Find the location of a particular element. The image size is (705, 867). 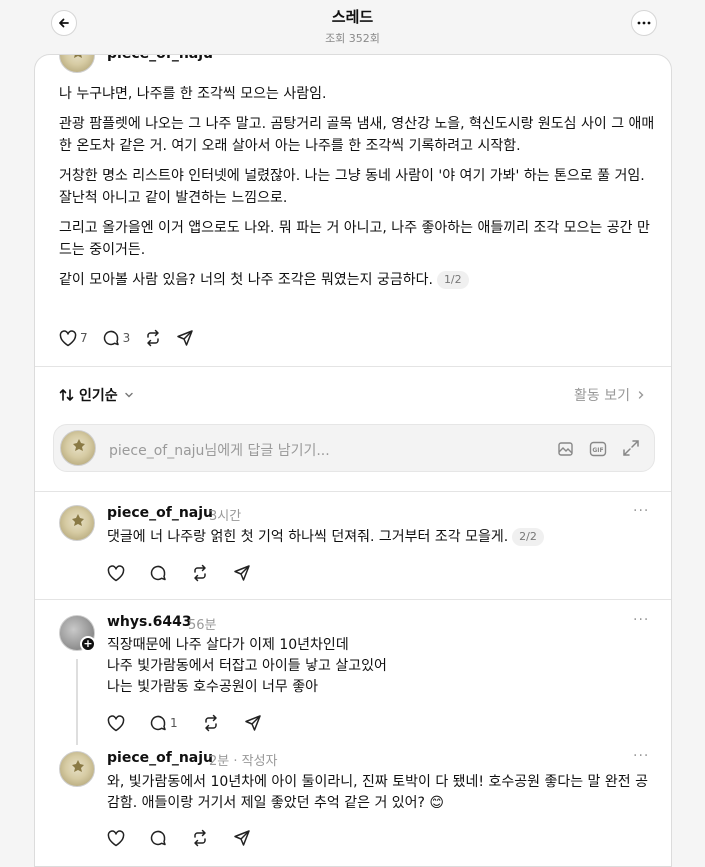

post-username: piece_of_naju is located at coordinates (160, 58).